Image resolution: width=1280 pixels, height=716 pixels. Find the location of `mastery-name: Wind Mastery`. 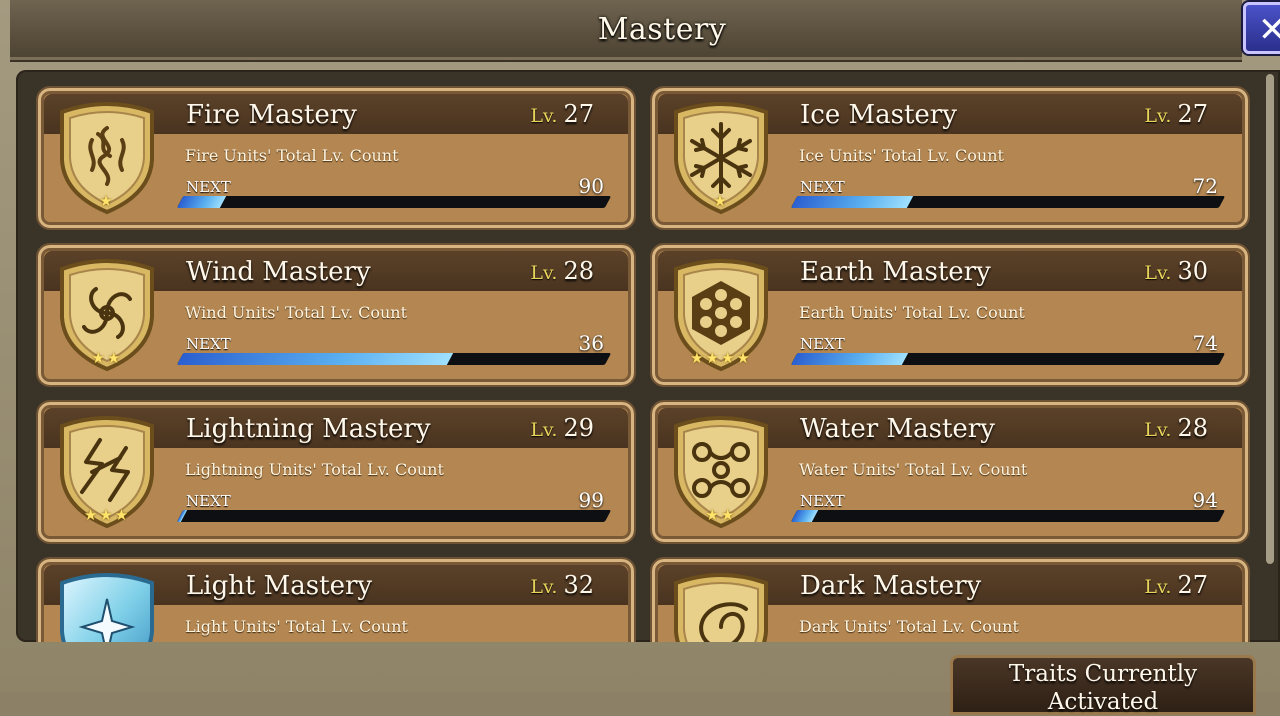

mastery-name: Wind Mastery is located at coordinates (278, 272).